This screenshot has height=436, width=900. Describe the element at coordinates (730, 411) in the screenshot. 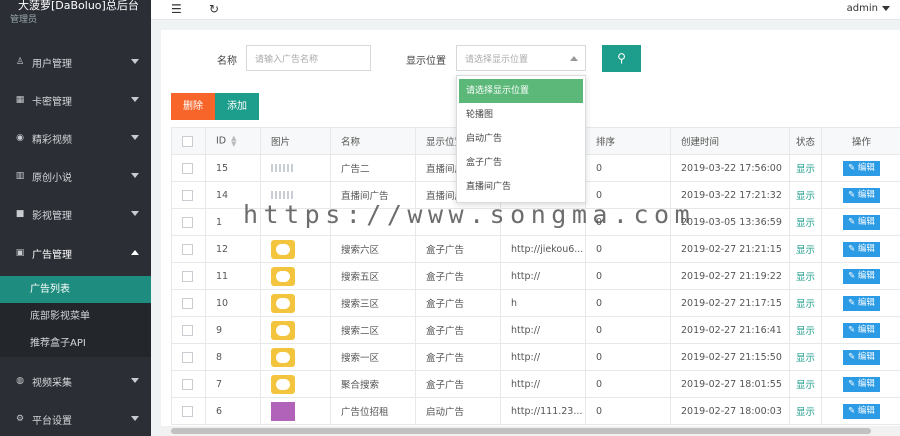

I see `created-cell: 2019-02-27 18:00:03` at that location.